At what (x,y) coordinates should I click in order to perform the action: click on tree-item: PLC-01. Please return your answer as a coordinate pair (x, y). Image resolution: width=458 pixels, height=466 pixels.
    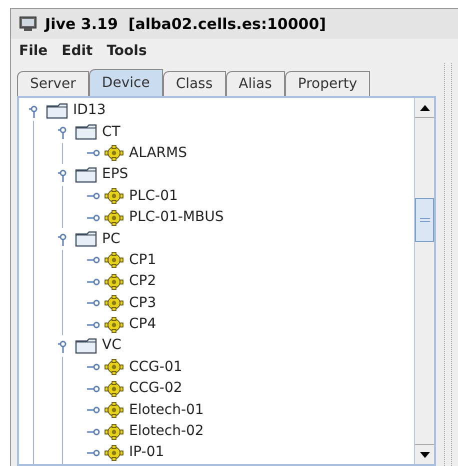
    Looking at the image, I should click on (153, 196).